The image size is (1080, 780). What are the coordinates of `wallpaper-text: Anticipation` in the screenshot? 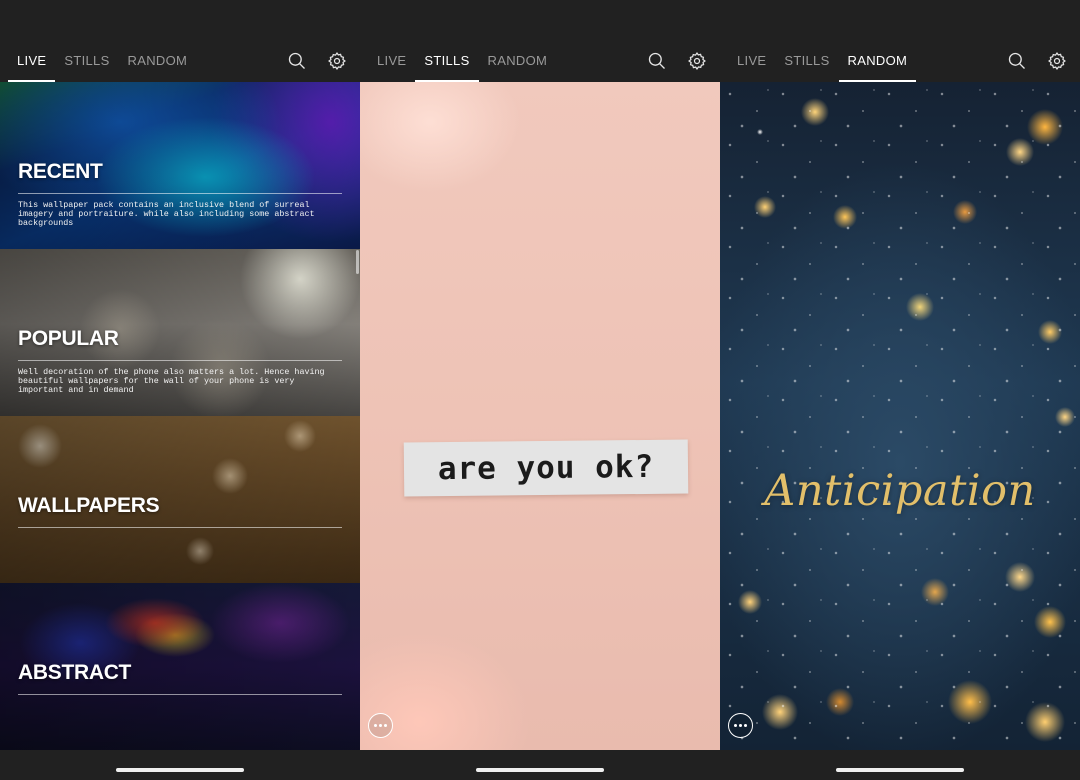 It's located at (900, 491).